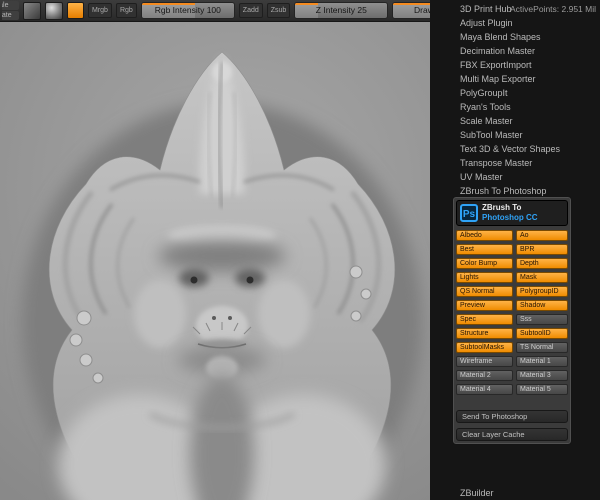 The width and height of the screenshot is (600, 500). What do you see at coordinates (542, 347) in the screenshot?
I see `map-button-ts-normal: TS Normal` at bounding box center [542, 347].